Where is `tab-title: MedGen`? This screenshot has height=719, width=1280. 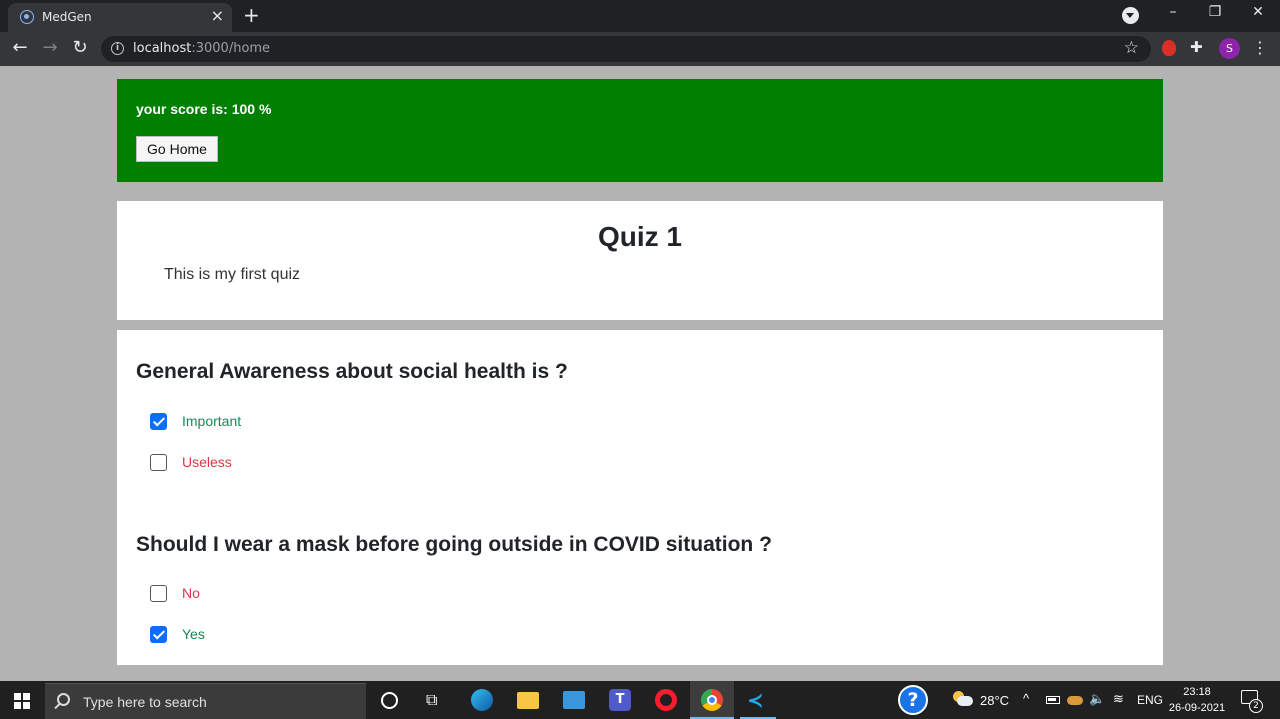
tab-title: MedGen is located at coordinates (67, 17).